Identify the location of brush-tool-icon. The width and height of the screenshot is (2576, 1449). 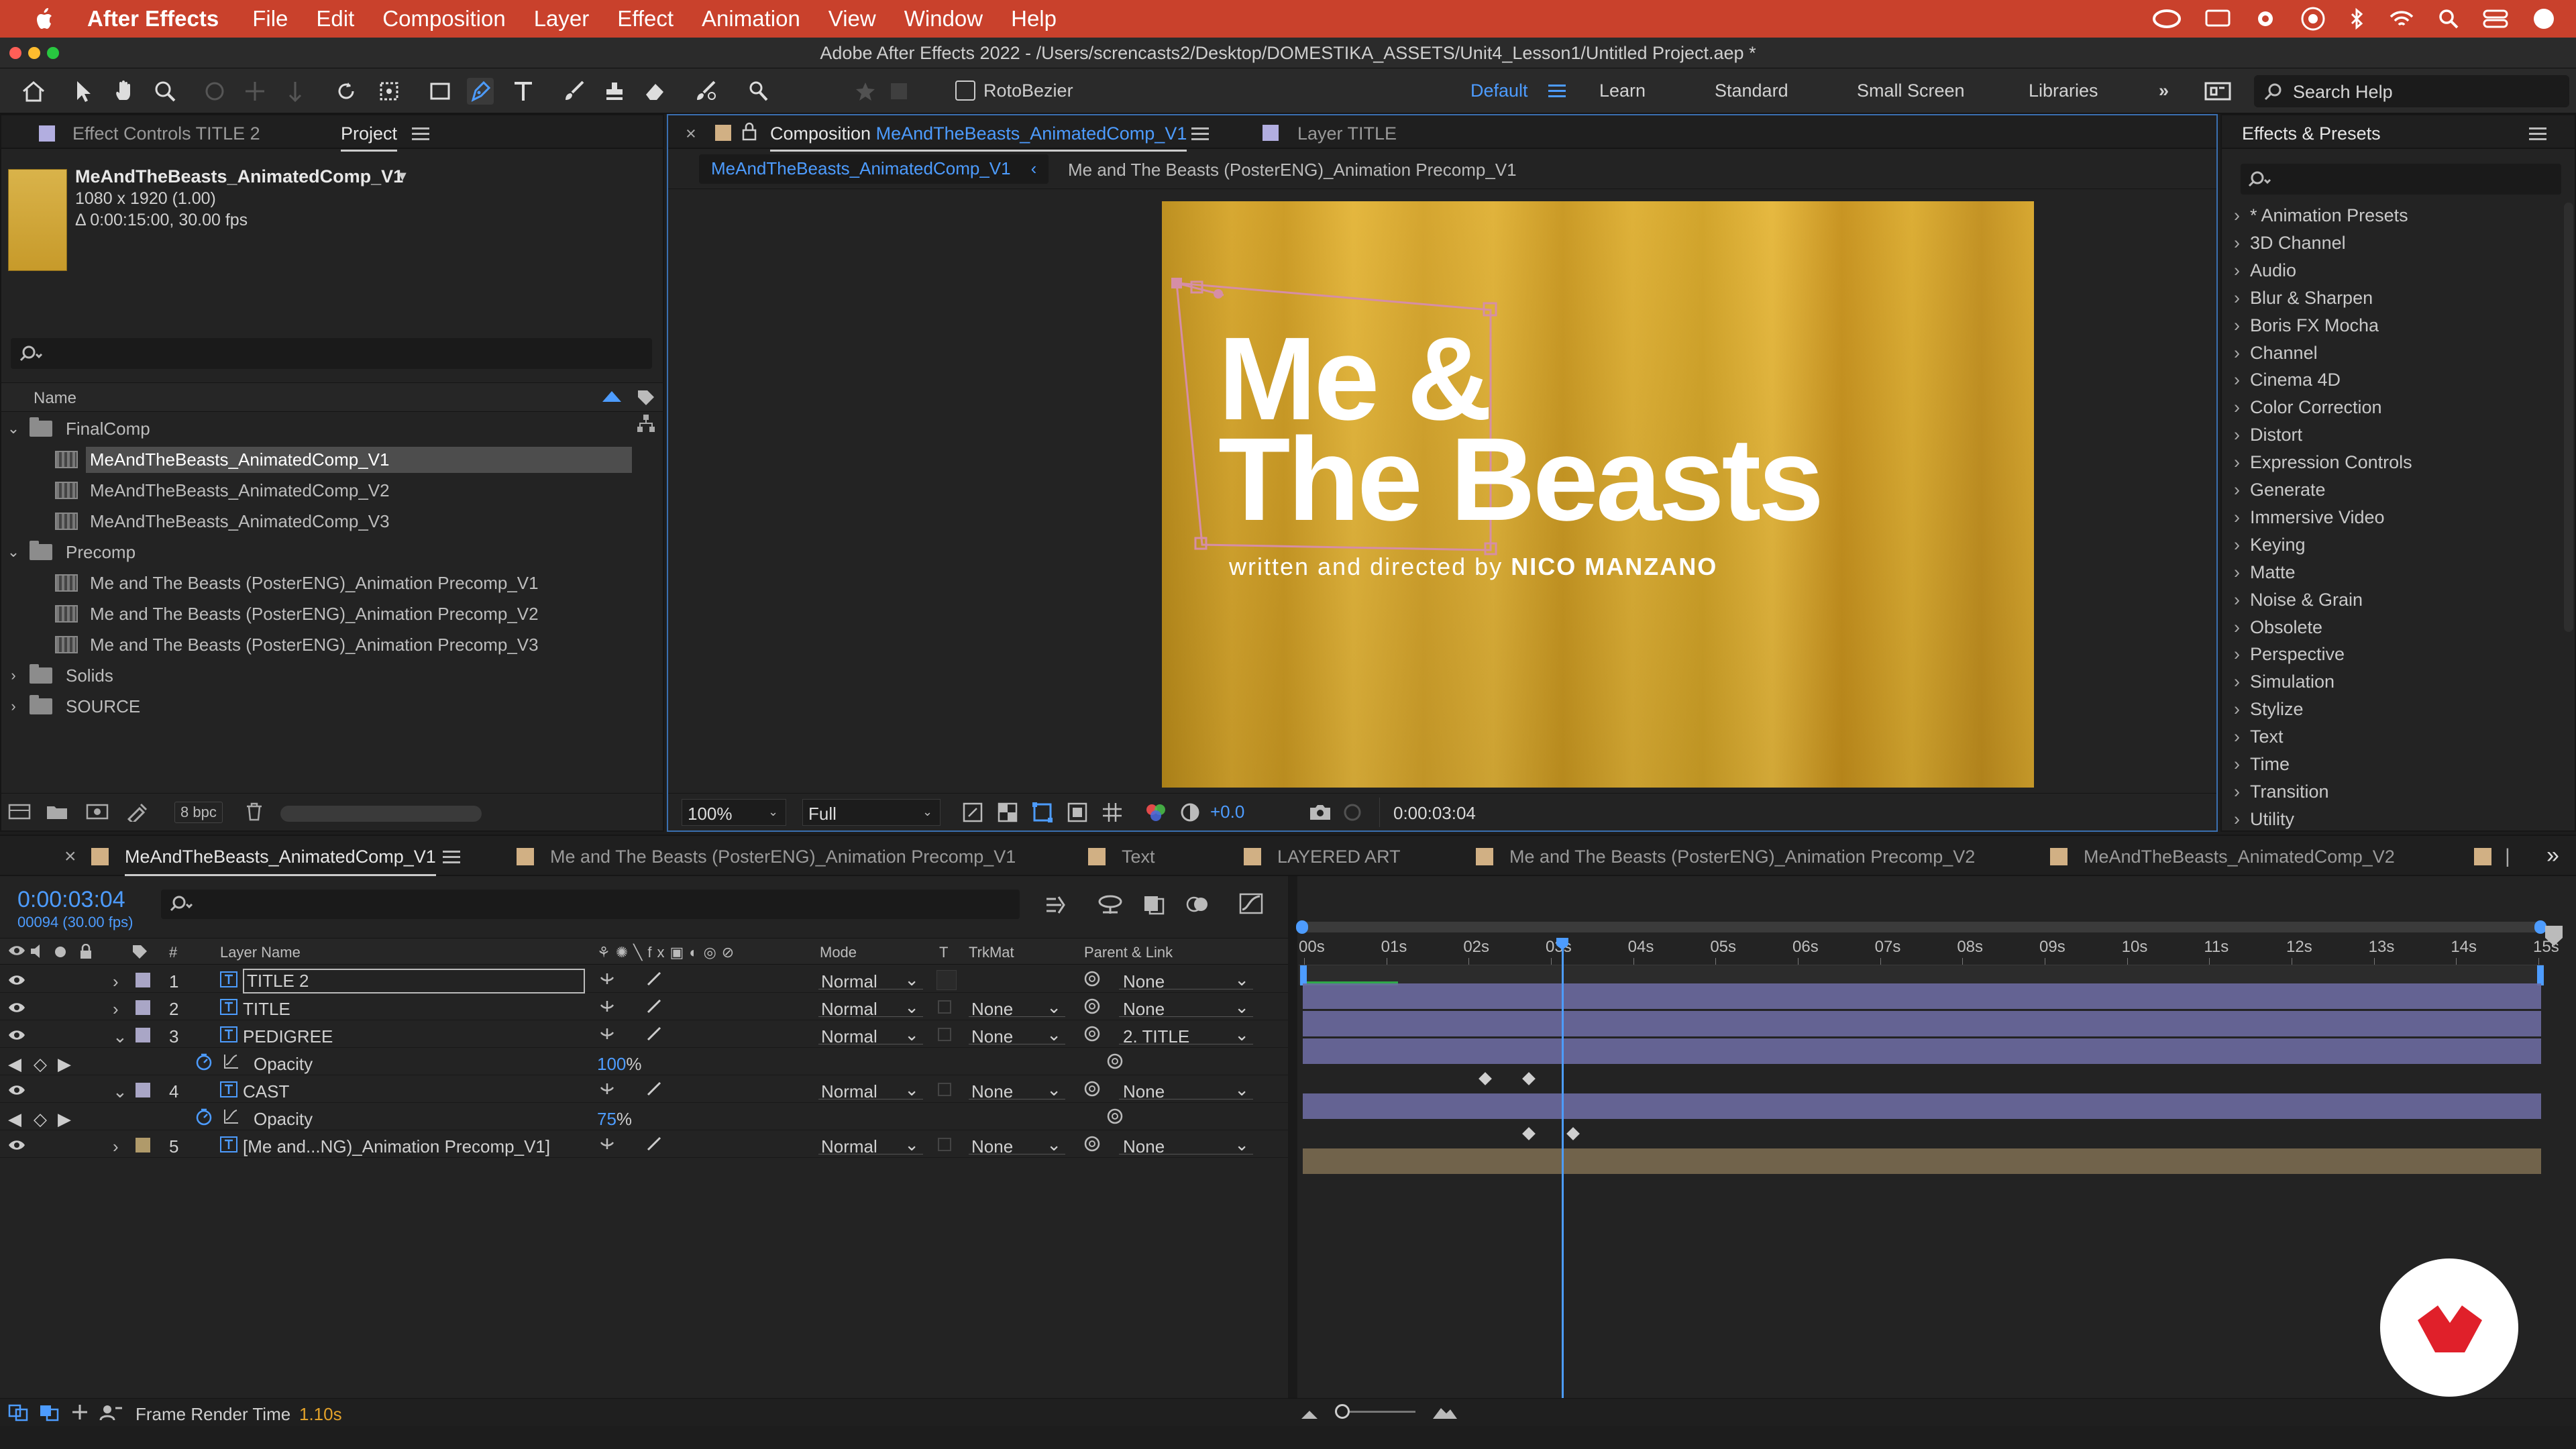
(574, 91).